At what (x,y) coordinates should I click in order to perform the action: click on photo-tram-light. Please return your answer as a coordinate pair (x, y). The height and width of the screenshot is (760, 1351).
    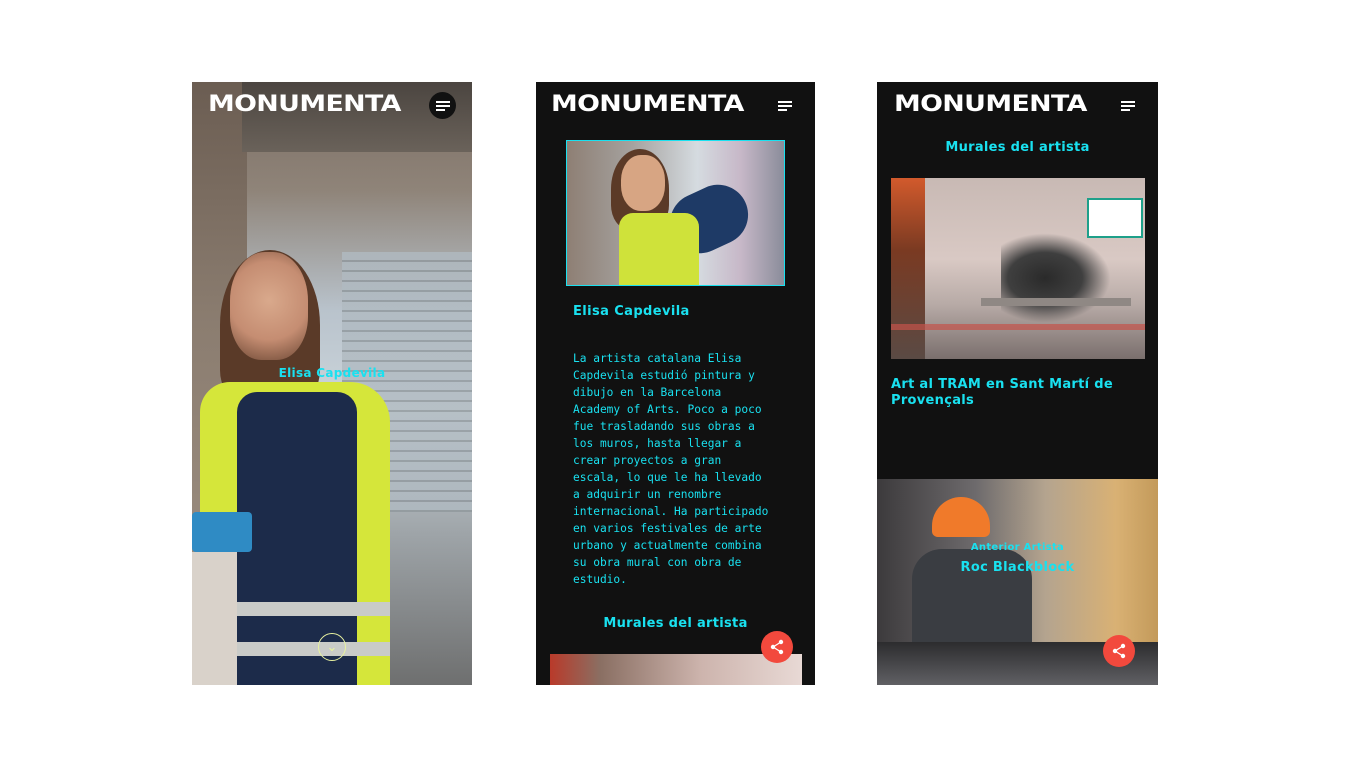
    Looking at the image, I should click on (908, 268).